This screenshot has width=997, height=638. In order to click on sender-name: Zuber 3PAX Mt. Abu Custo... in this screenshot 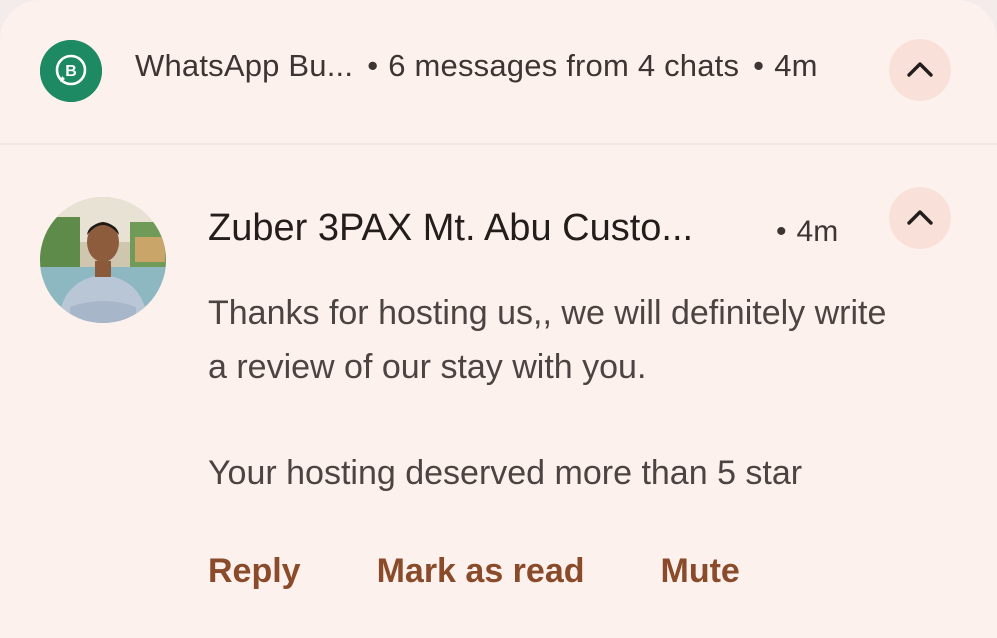, I will do `click(451, 228)`.